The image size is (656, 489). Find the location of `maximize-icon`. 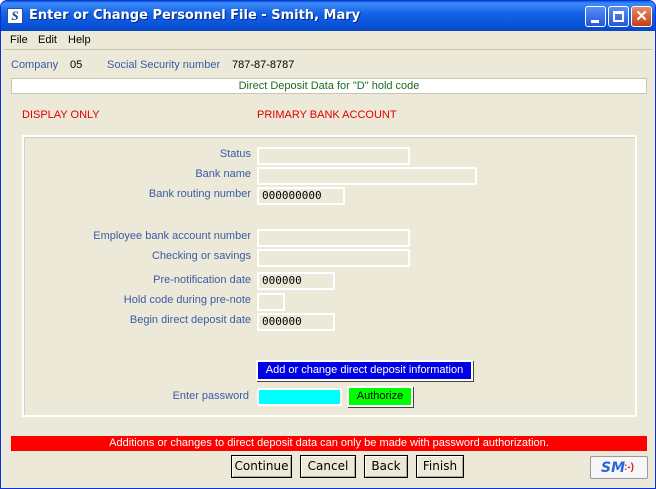

maximize-icon is located at coordinates (618, 16).